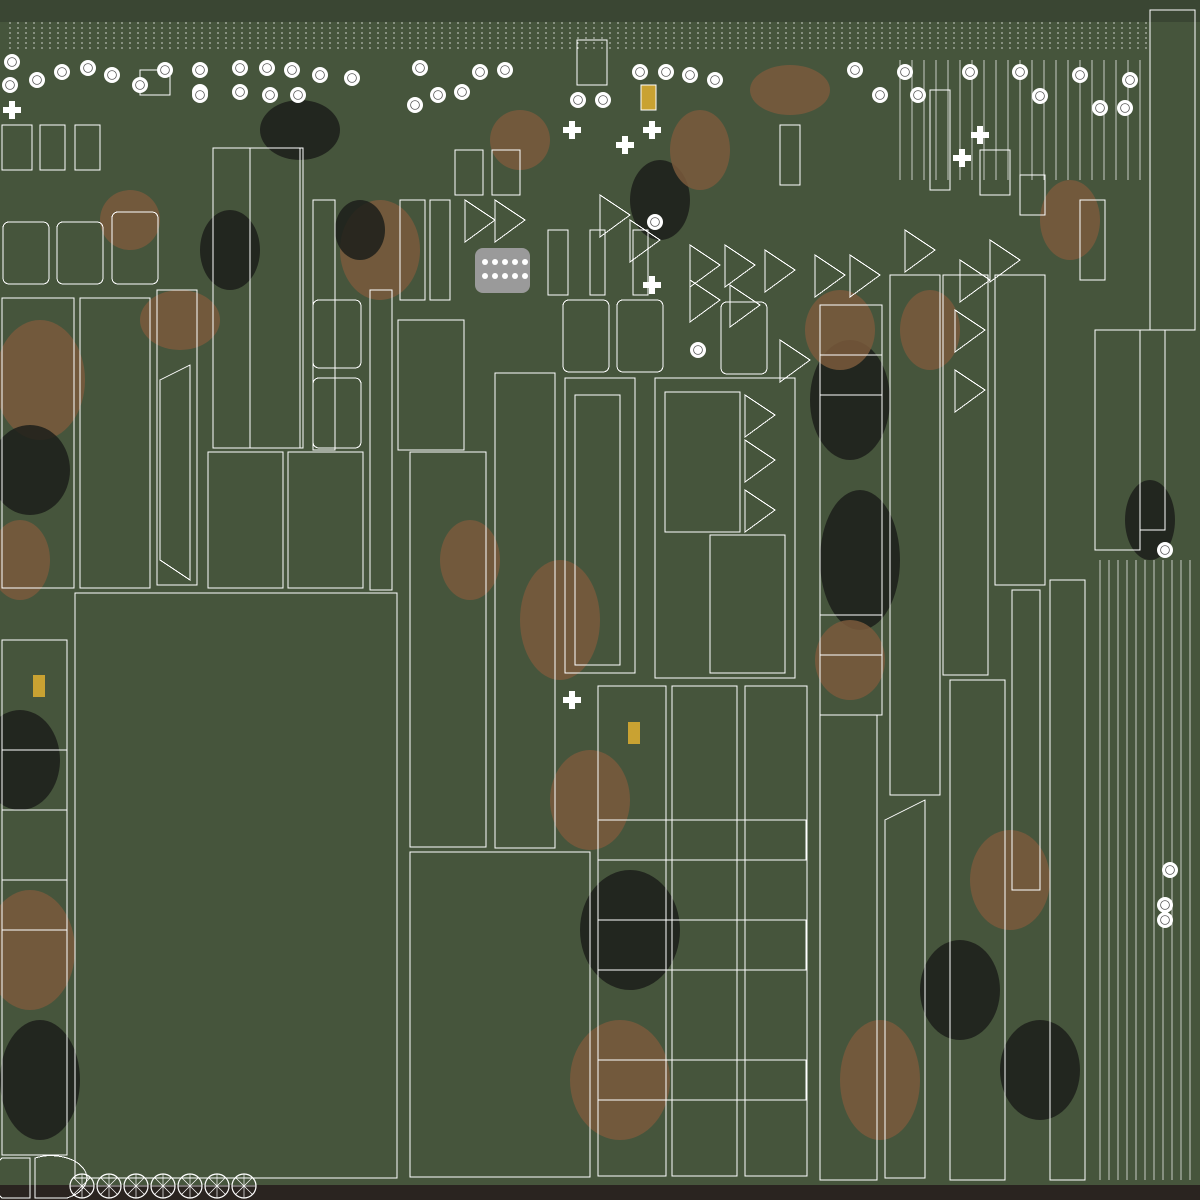  What do you see at coordinates (325, 520) in the screenshot?
I see `hatch-panel-b` at bounding box center [325, 520].